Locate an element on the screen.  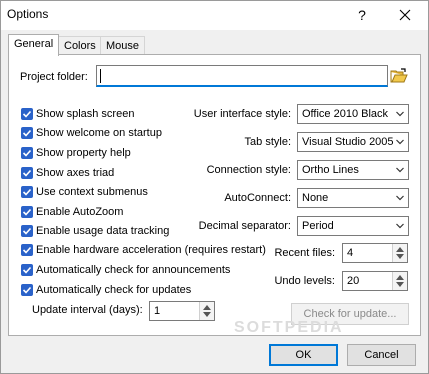
recent-files-label: Recent files: is located at coordinates (304, 253).